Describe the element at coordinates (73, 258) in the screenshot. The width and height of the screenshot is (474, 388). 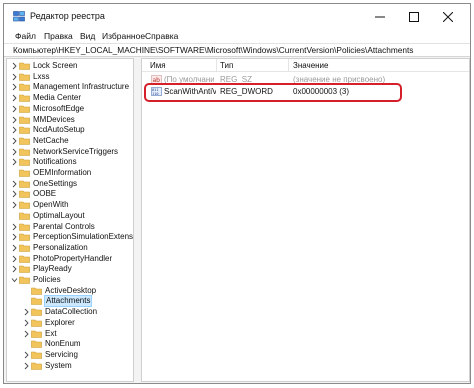
I see `tree-item-label: PhotoPropertyHandler` at that location.